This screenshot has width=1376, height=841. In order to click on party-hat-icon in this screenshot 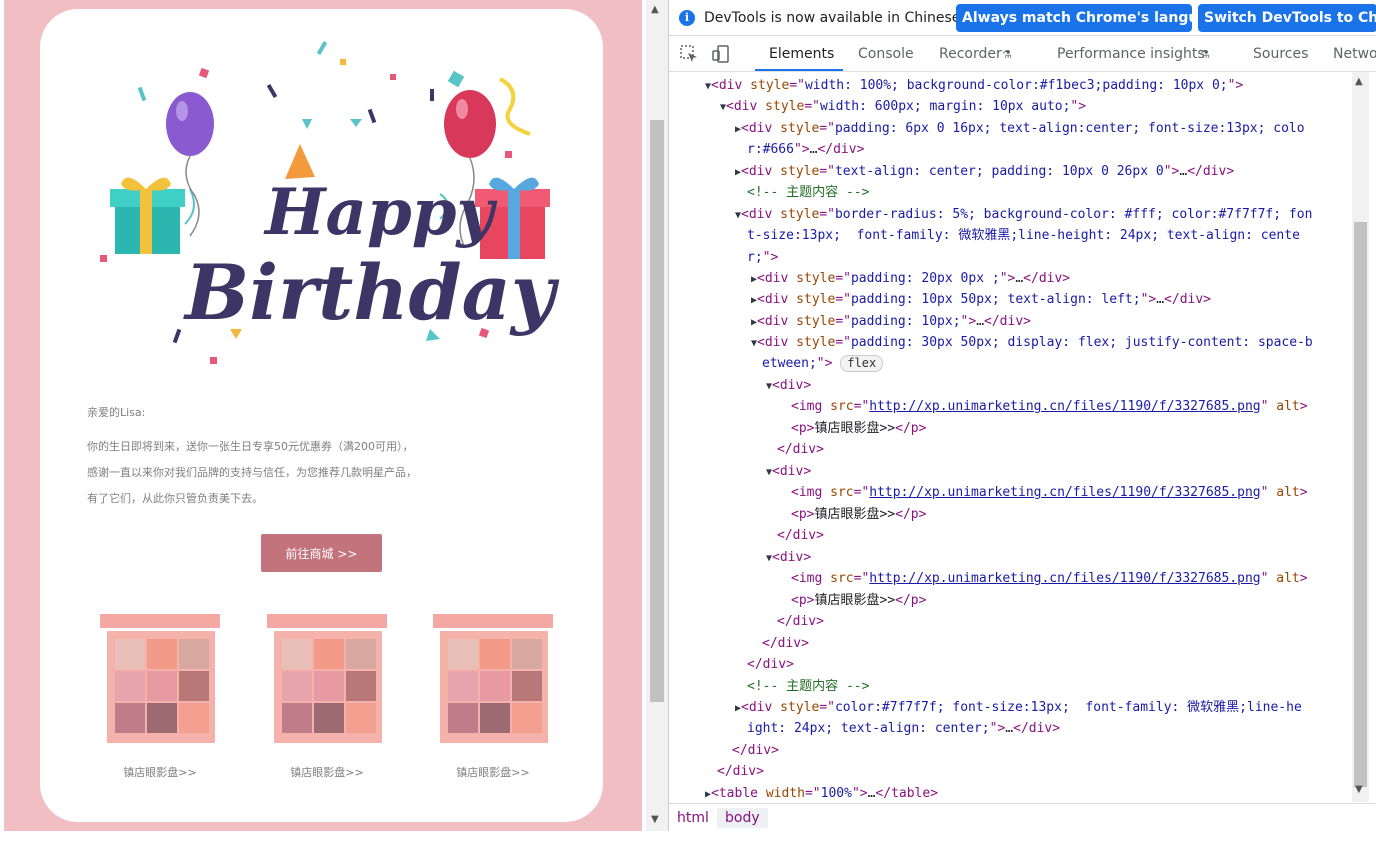, I will do `click(300, 161)`.